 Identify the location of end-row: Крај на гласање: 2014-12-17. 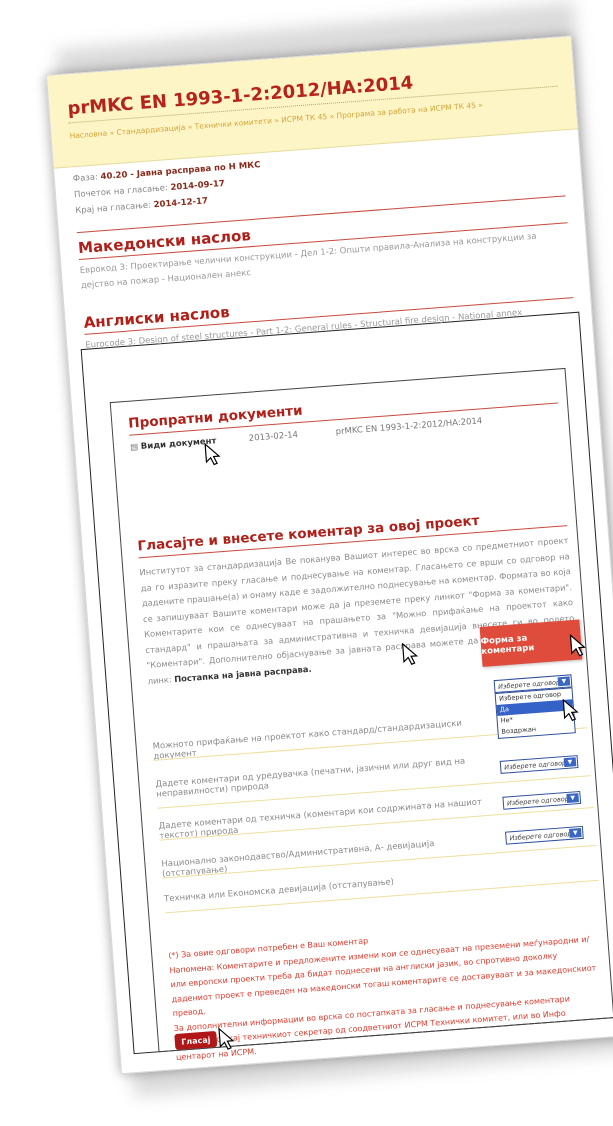
(141, 206).